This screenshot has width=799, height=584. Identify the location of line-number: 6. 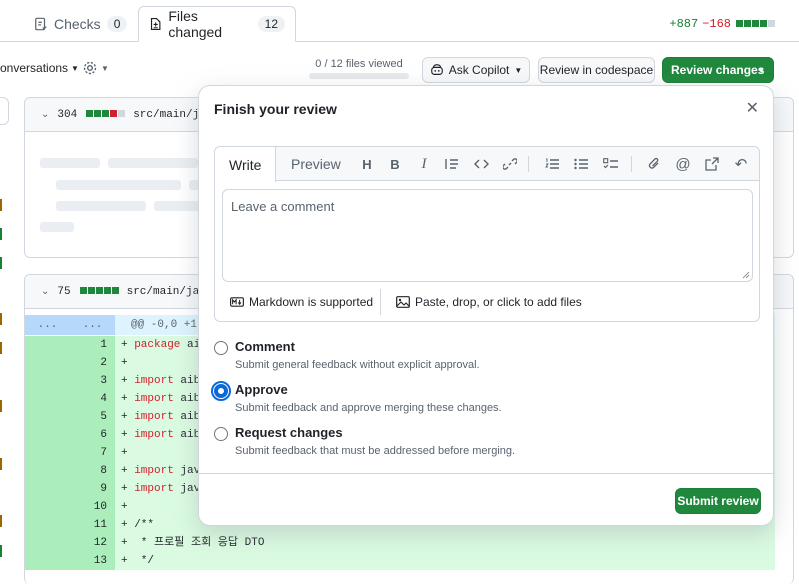
(70, 435).